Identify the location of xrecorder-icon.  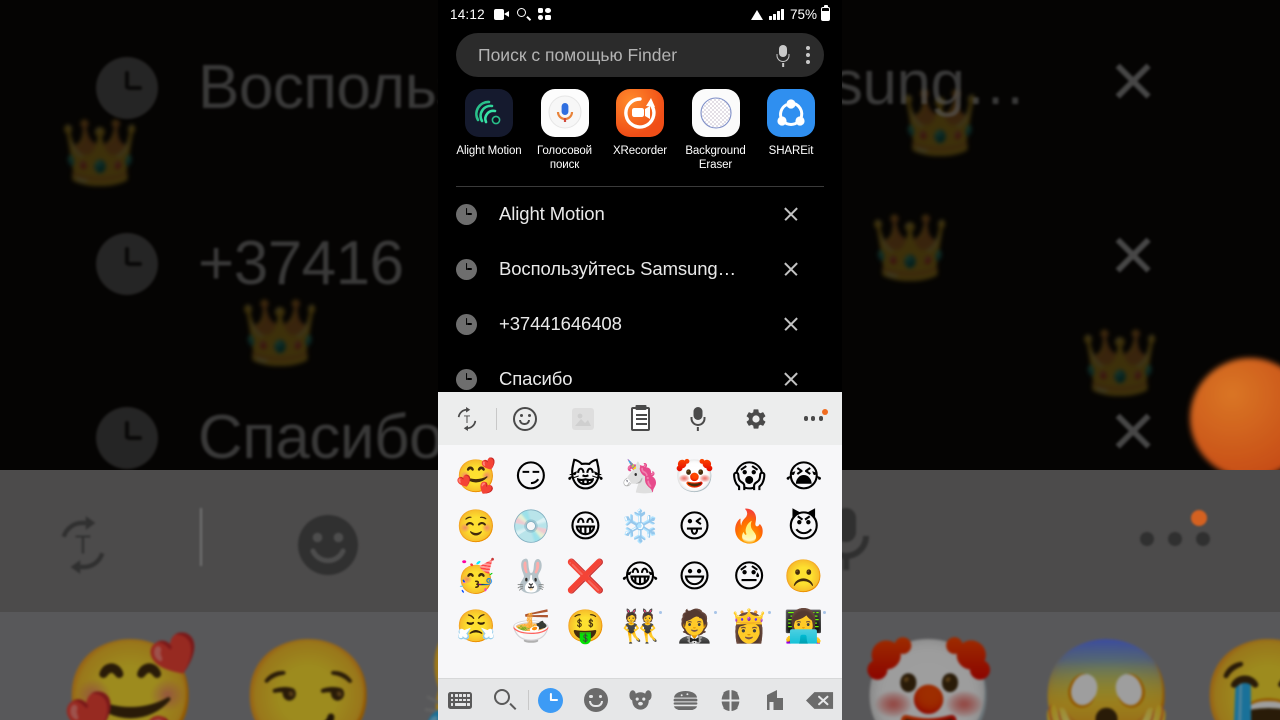
(640, 113).